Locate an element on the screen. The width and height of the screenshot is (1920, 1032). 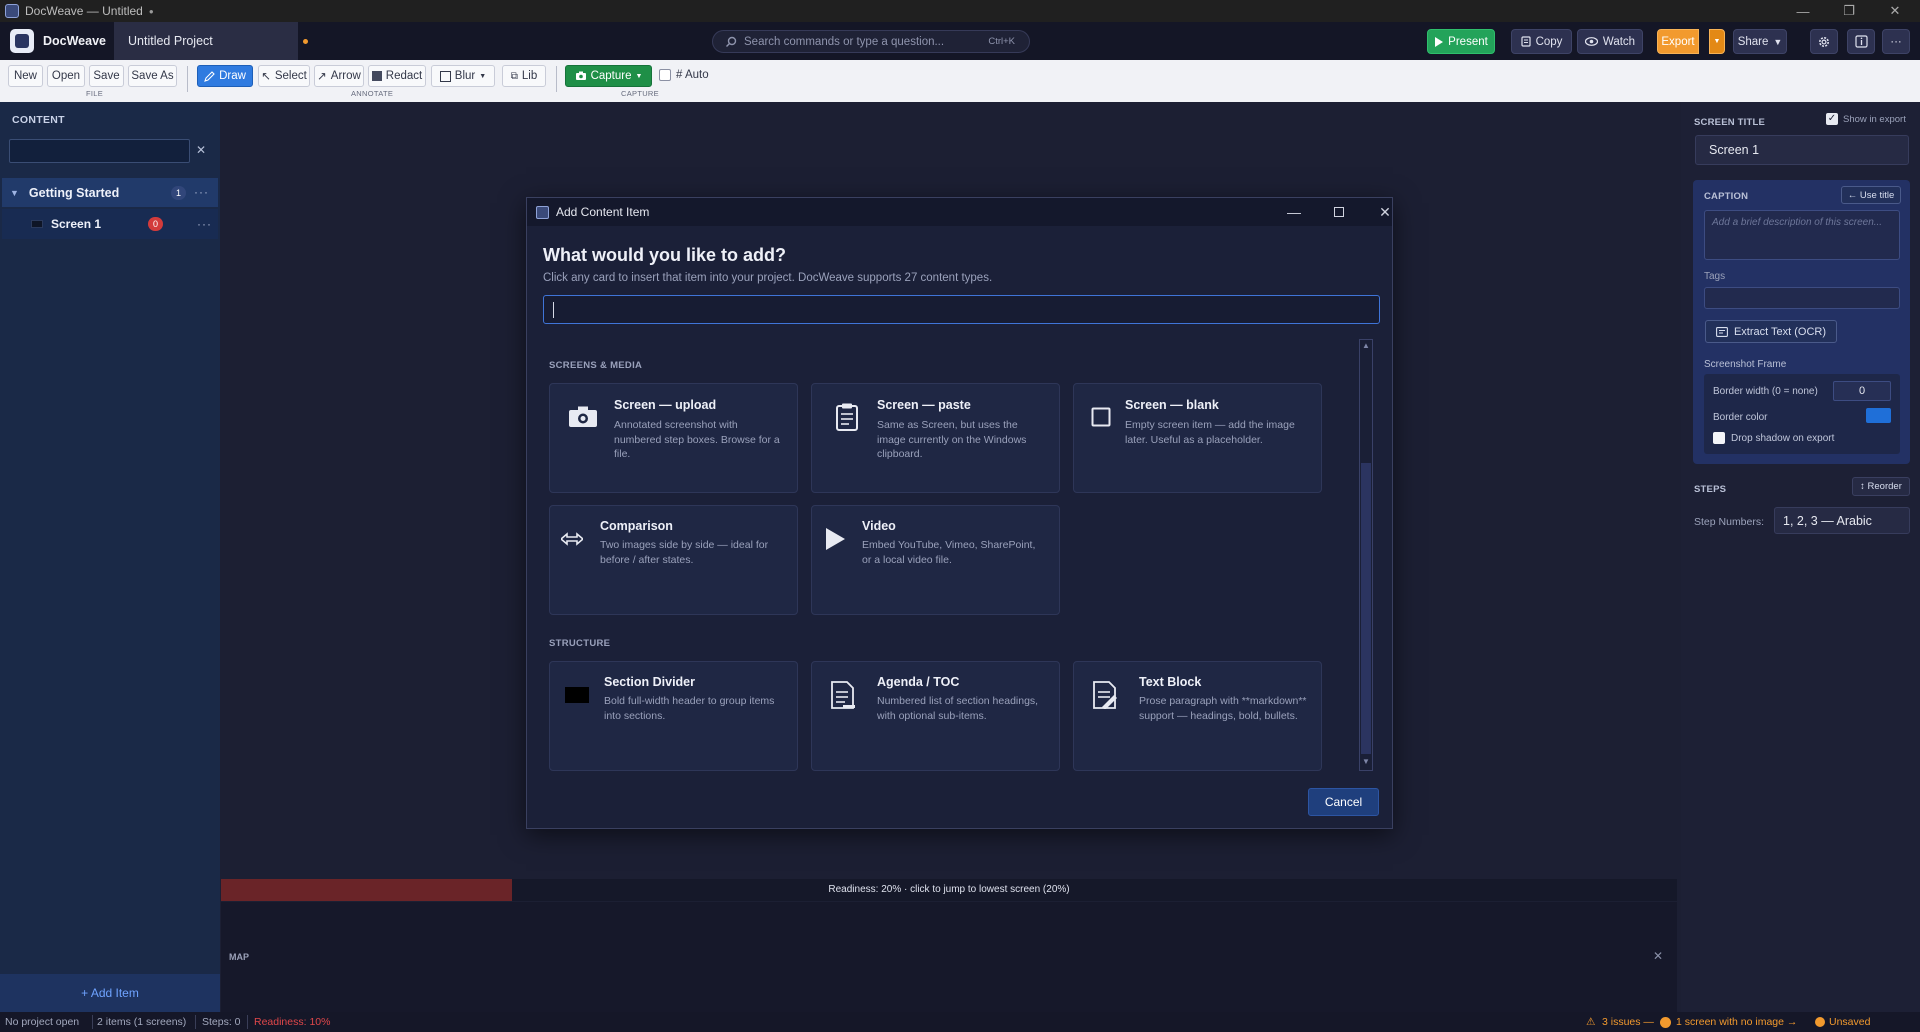
screen-title-input: Screen 1 is located at coordinates (1802, 150).